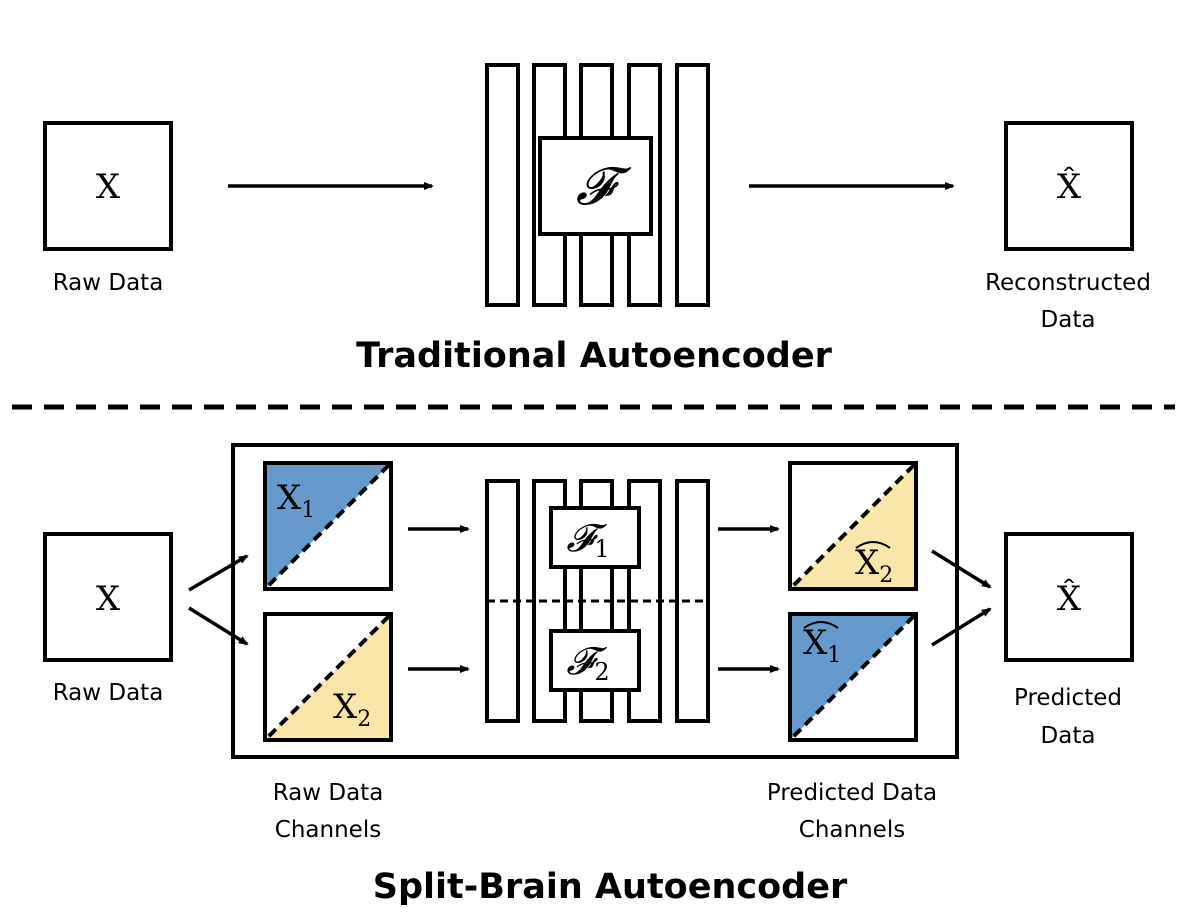 The height and width of the screenshot is (922, 1200). Describe the element at coordinates (328, 793) in the screenshot. I see `raw-channels-label-line1: Raw Data` at that location.